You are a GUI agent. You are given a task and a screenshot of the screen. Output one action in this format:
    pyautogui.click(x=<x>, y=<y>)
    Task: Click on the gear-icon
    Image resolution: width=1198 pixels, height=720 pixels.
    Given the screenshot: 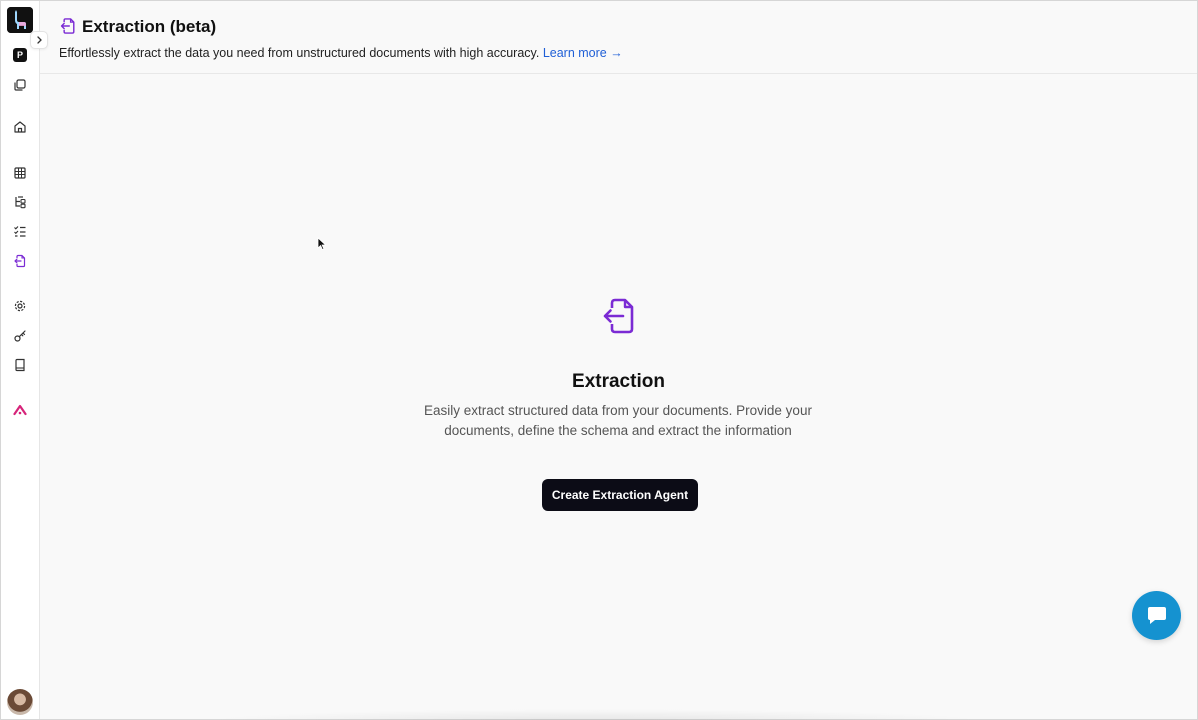 What is the action you would take?
    pyautogui.click(x=20, y=306)
    